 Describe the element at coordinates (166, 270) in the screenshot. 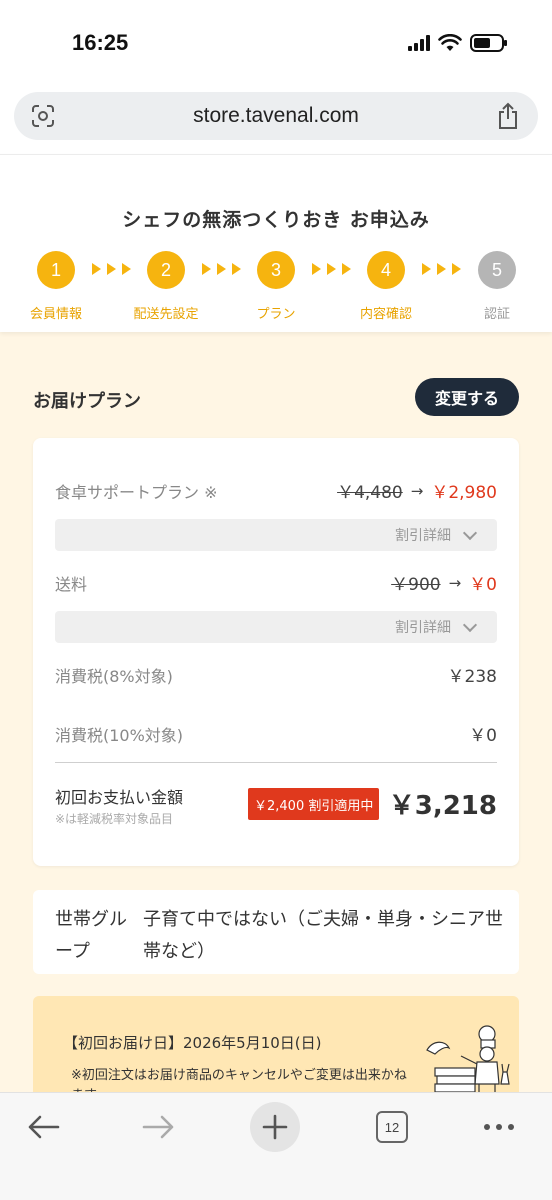

I see `step-number: 2` at that location.